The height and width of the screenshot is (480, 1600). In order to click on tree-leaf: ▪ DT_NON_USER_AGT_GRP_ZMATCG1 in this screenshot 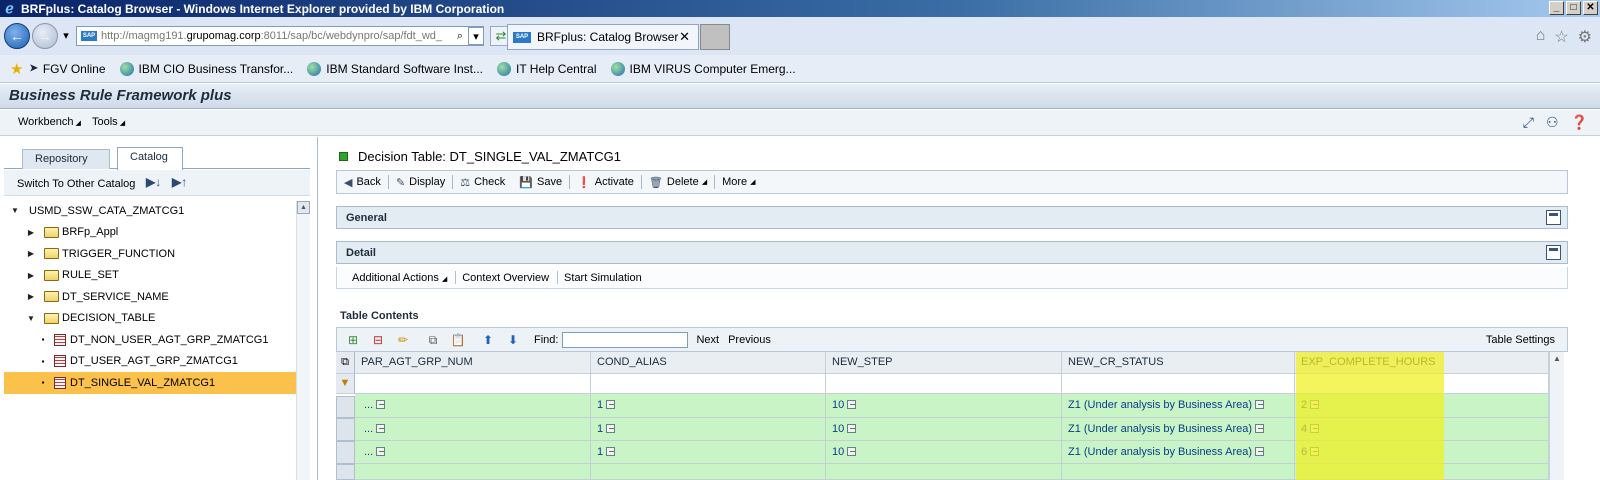, I will do `click(151, 340)`.